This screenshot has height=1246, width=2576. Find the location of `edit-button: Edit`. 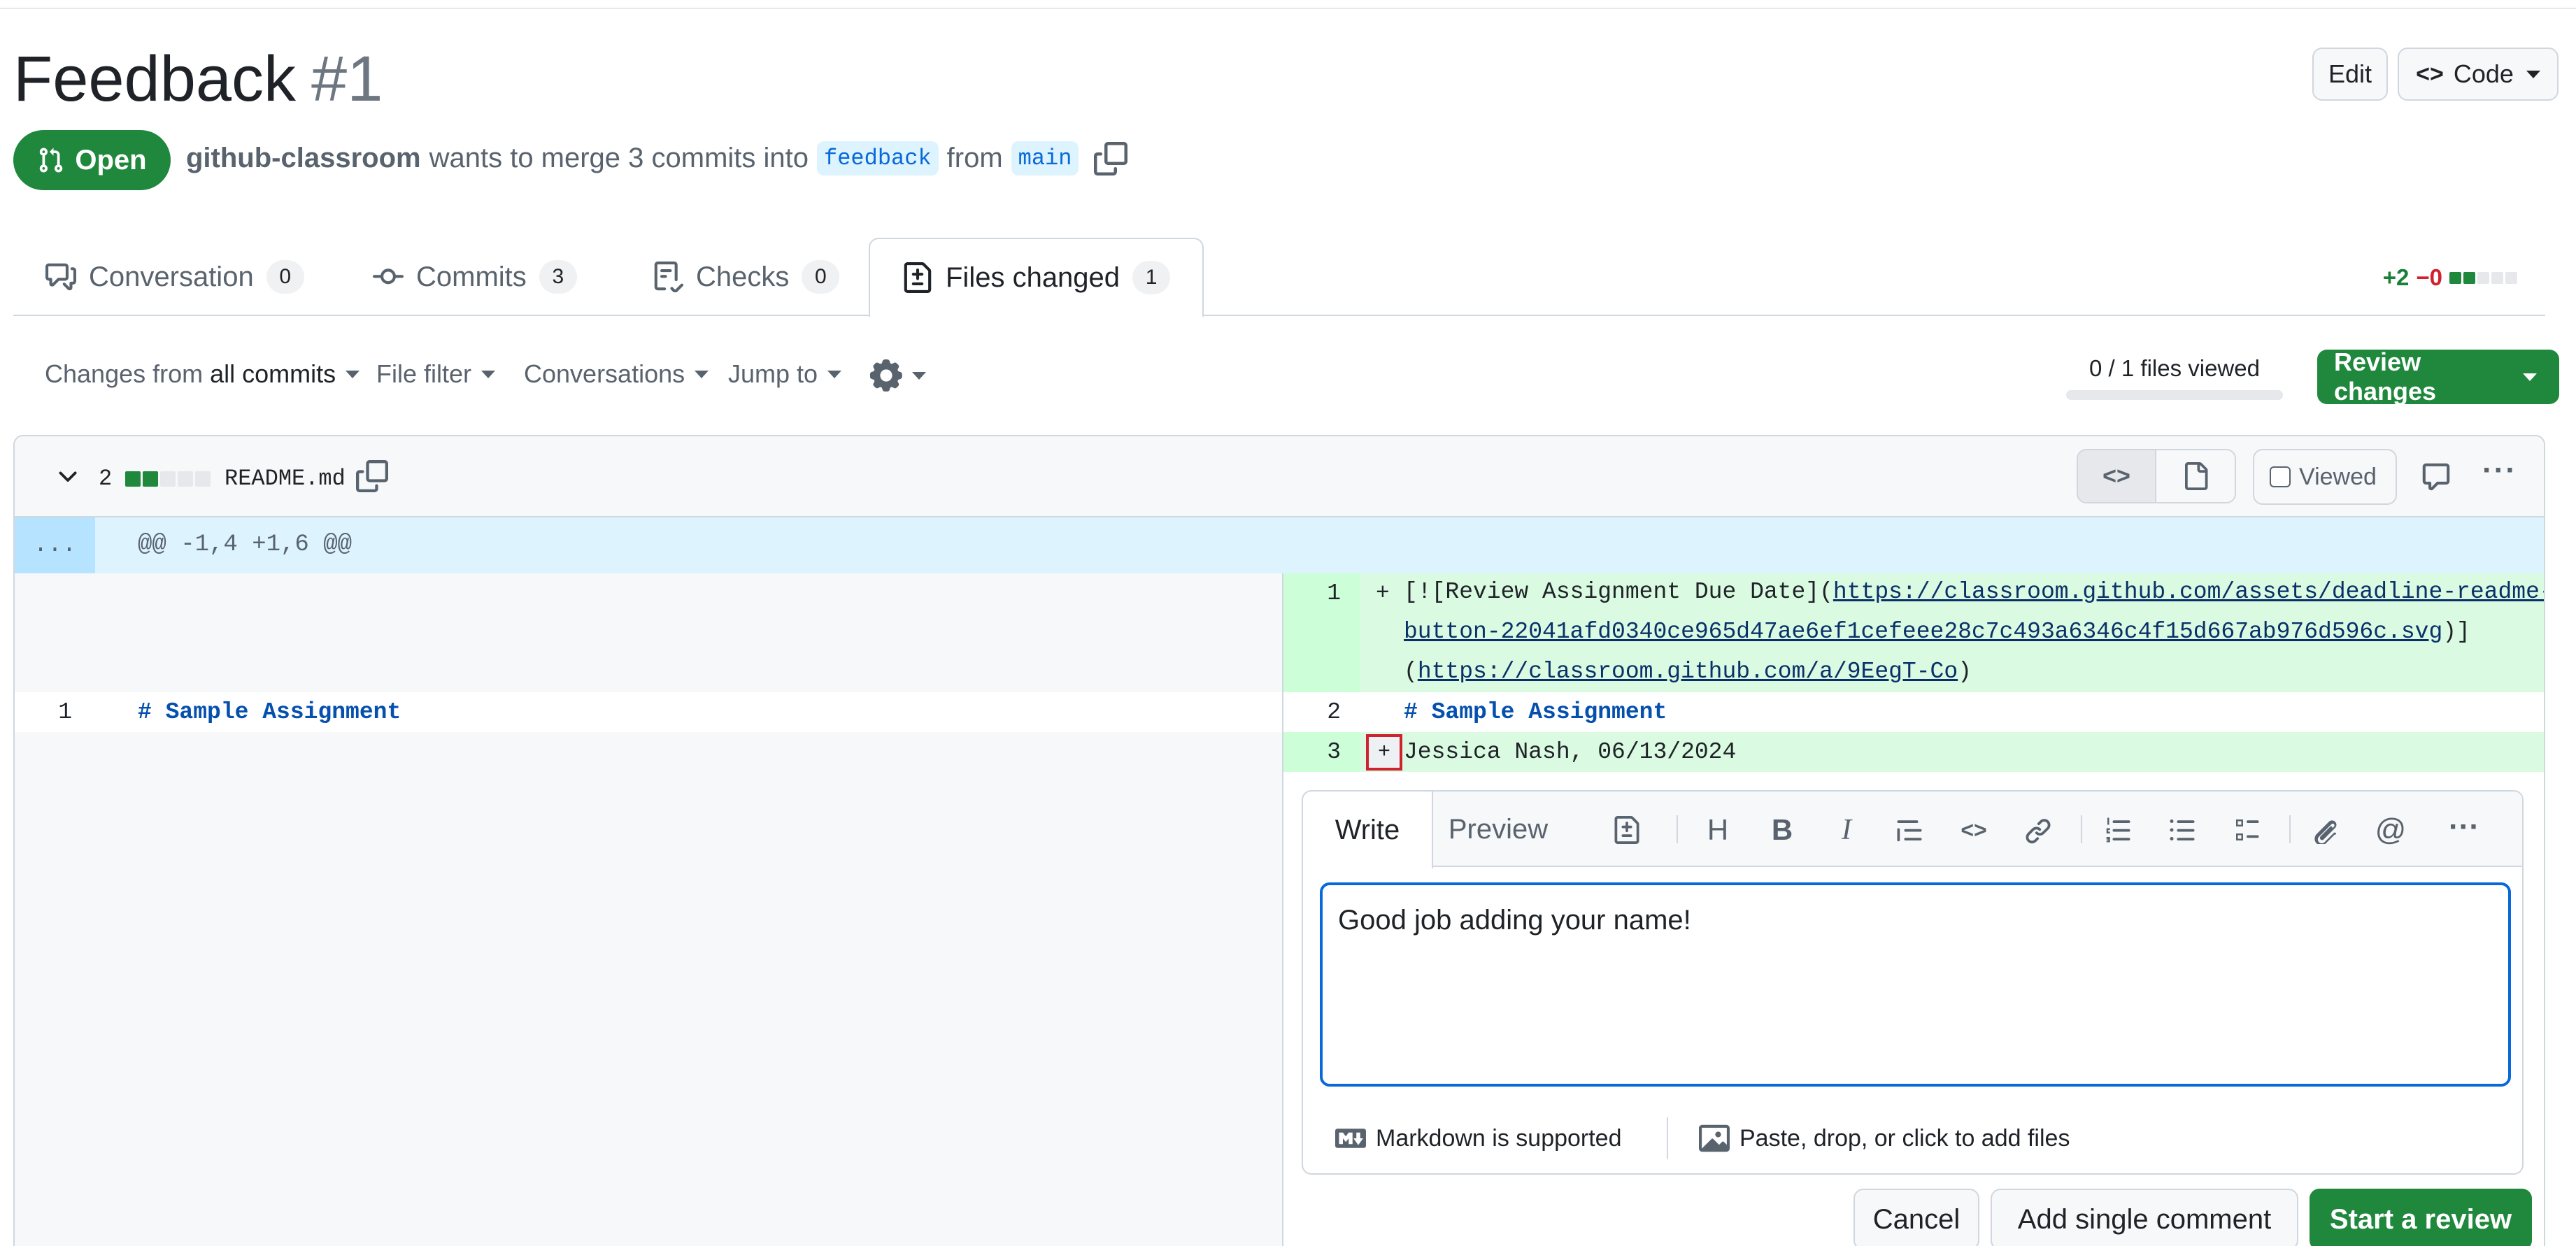

edit-button: Edit is located at coordinates (2350, 74).